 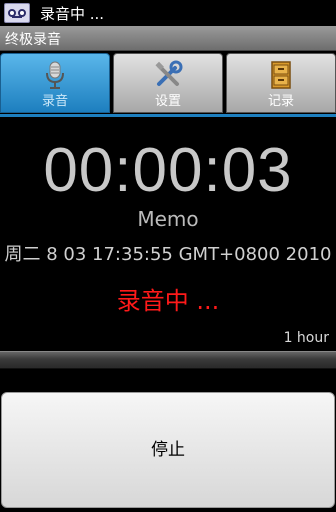 I want to click on microphone-icon, so click(x=55, y=75).